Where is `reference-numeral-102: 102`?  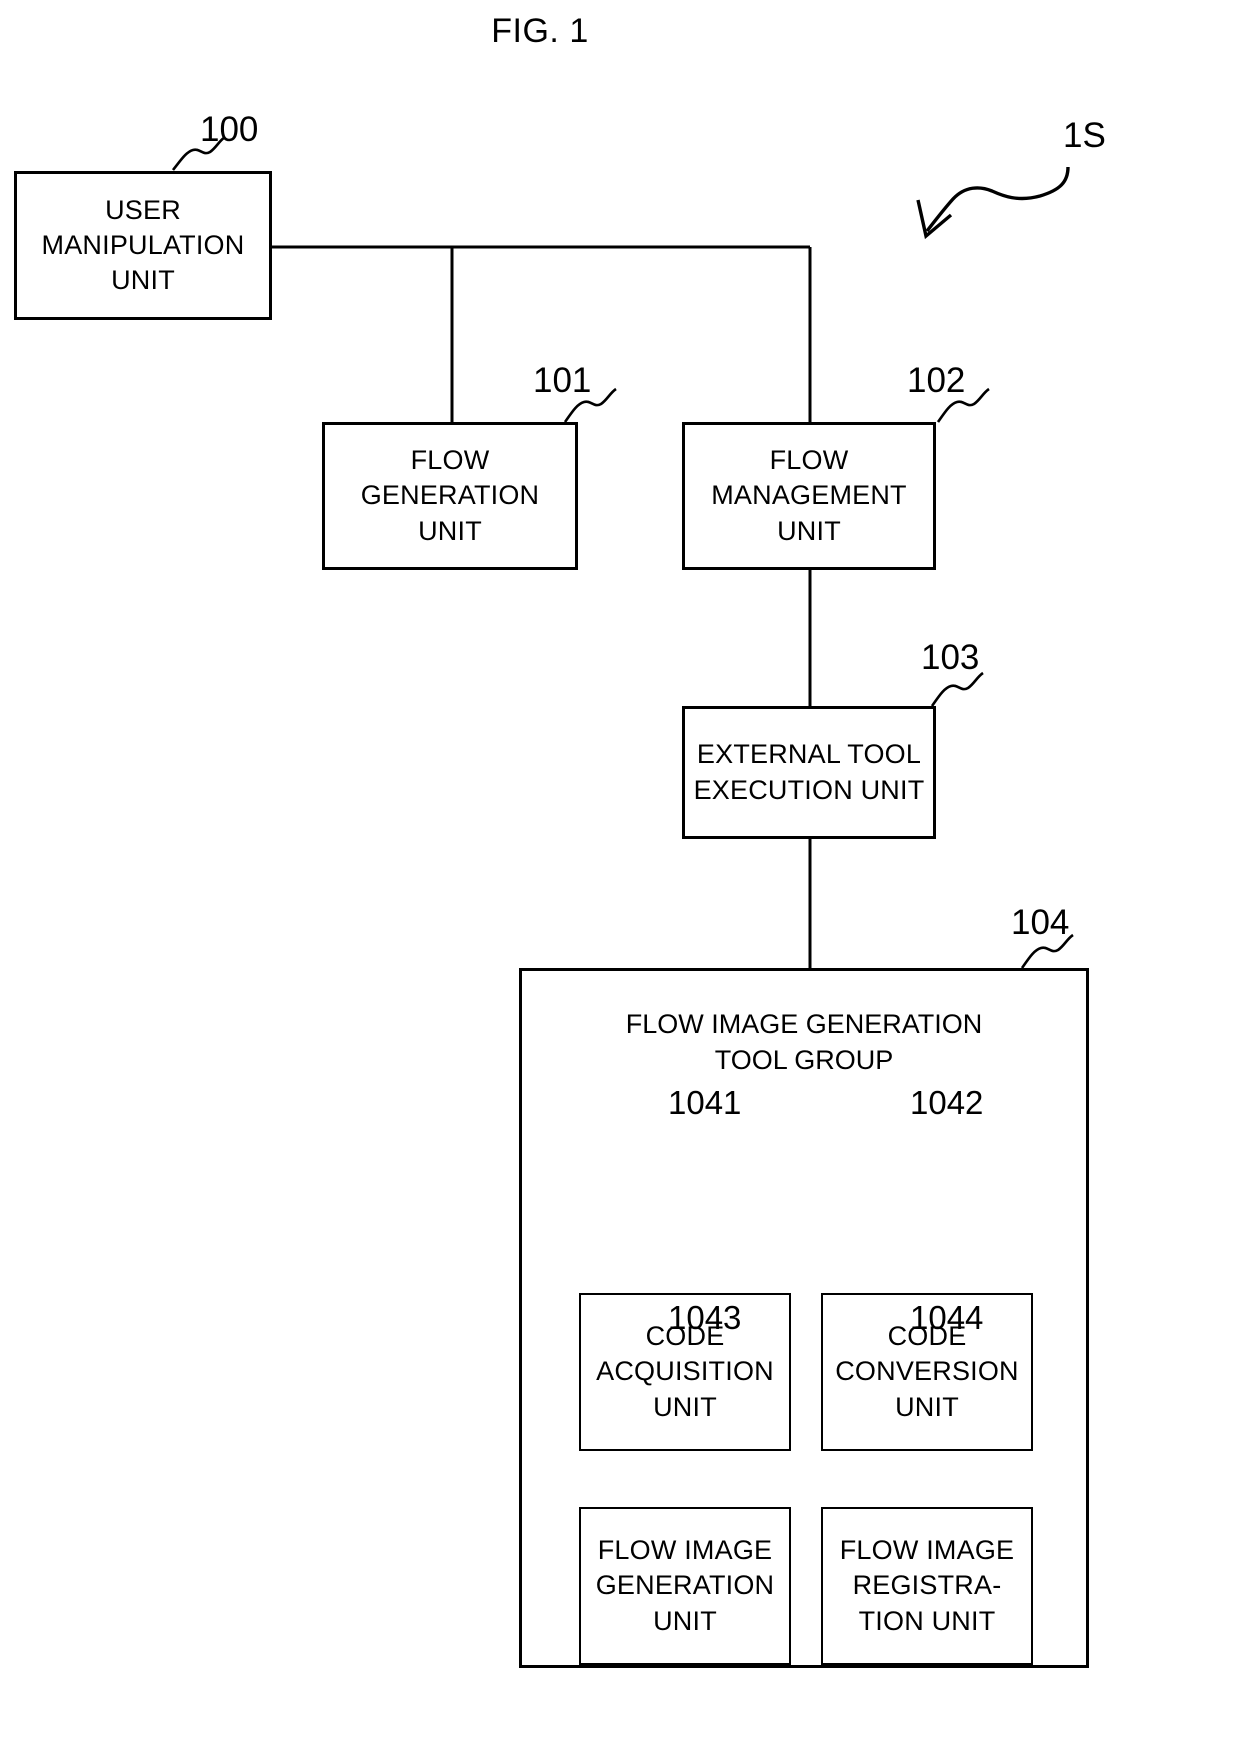
reference-numeral-102: 102 is located at coordinates (936, 380).